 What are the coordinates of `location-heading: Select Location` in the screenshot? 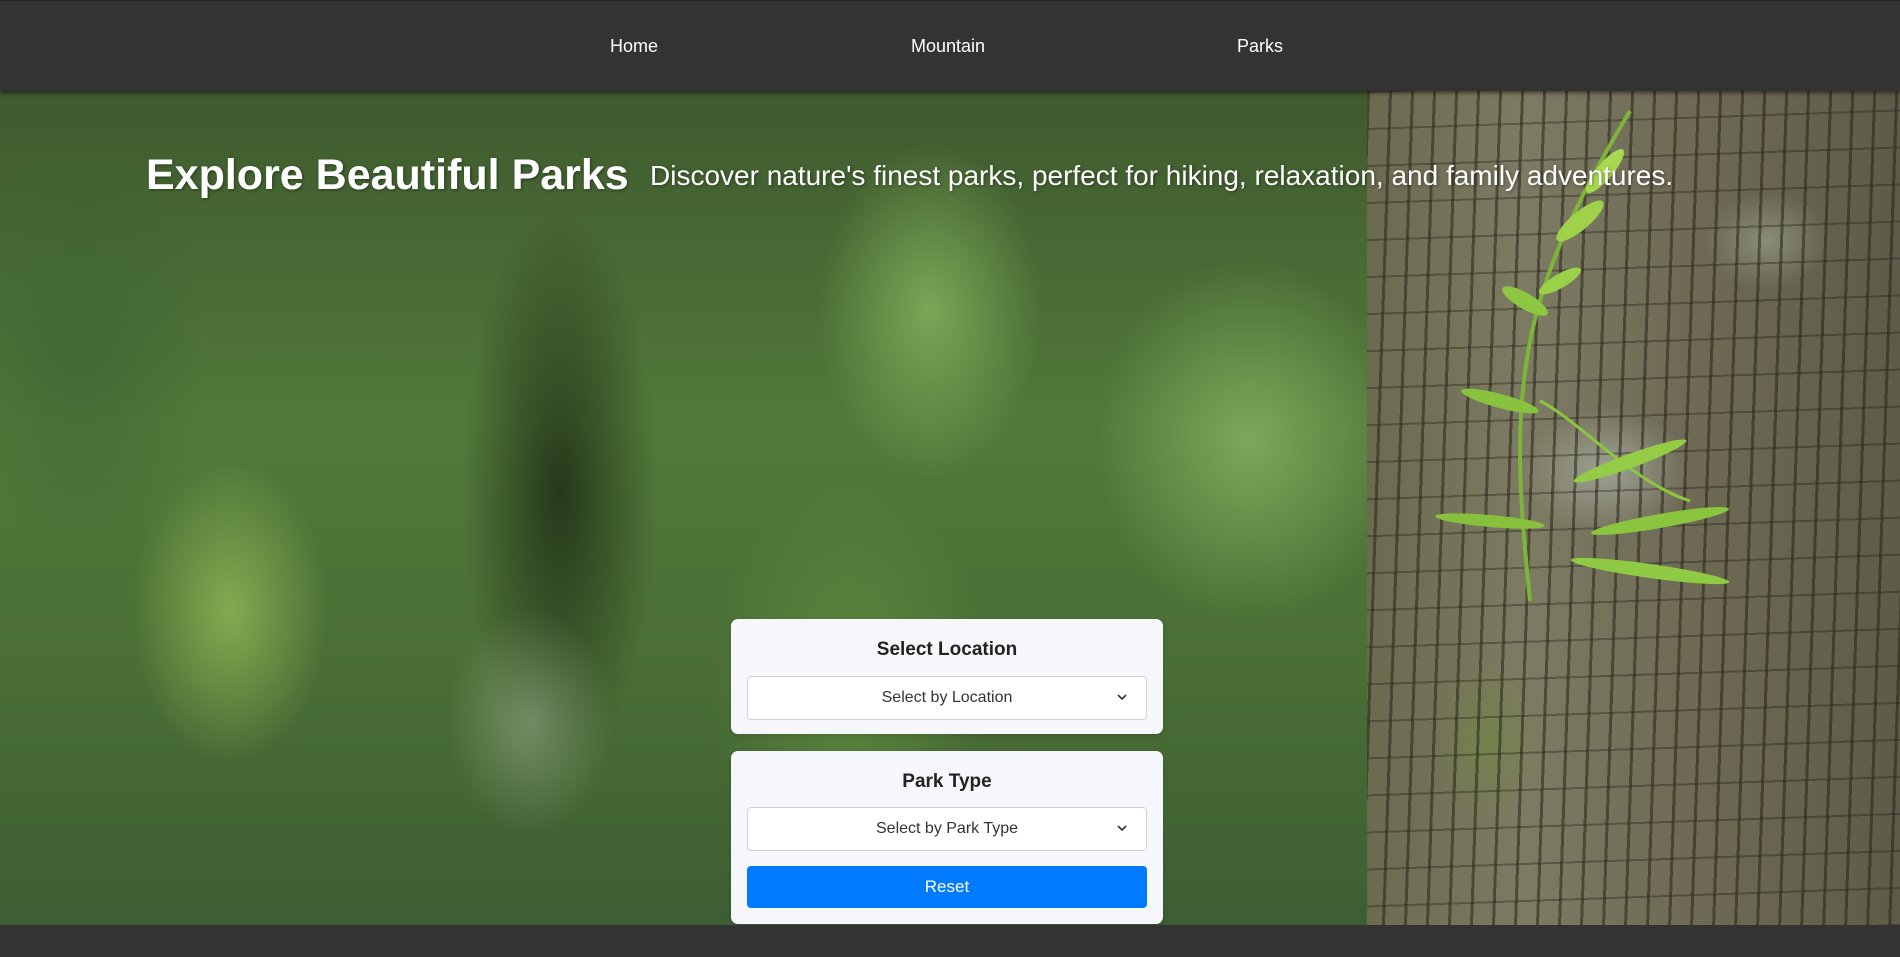 It's located at (947, 649).